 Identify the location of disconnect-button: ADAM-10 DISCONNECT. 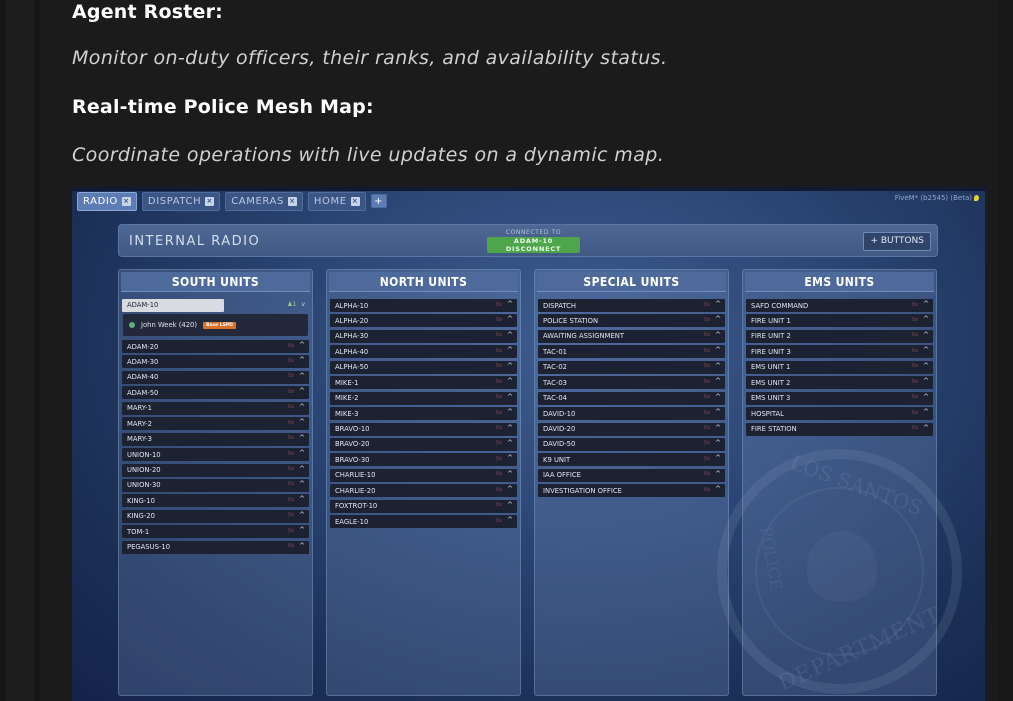
(533, 245).